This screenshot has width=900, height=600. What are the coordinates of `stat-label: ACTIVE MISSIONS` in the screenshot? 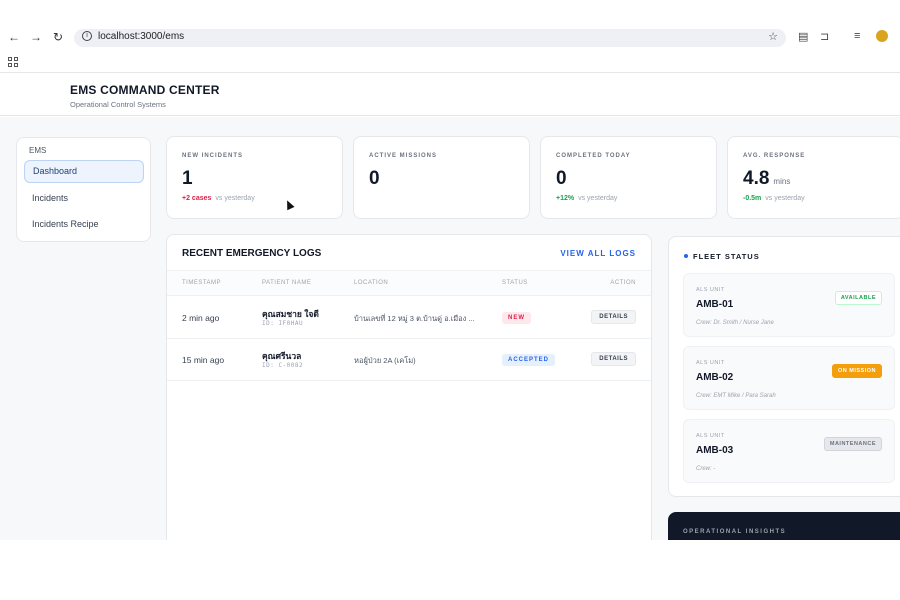 It's located at (403, 156).